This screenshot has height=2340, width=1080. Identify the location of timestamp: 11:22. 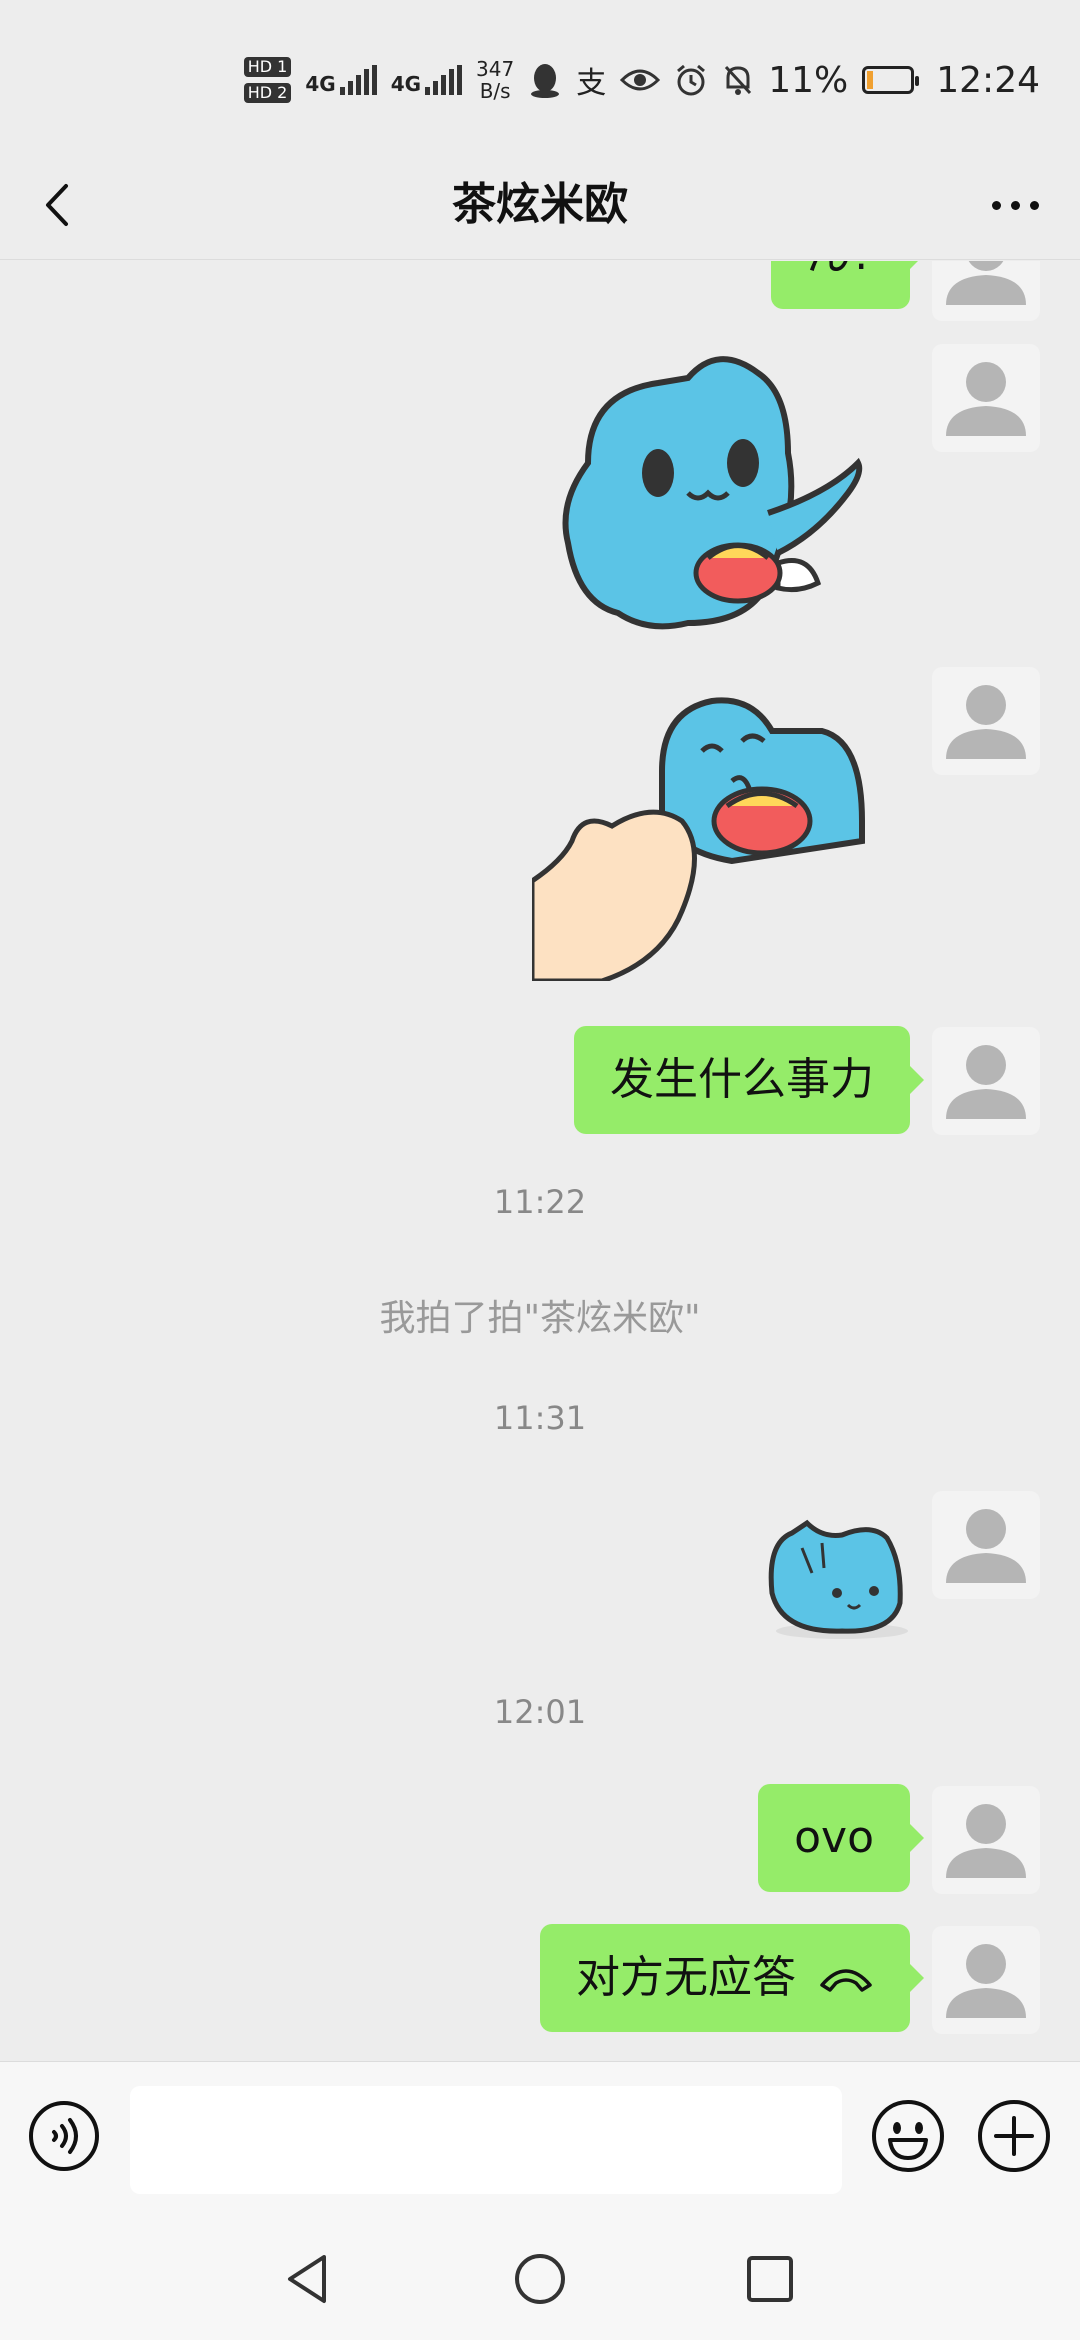
(540, 1202).